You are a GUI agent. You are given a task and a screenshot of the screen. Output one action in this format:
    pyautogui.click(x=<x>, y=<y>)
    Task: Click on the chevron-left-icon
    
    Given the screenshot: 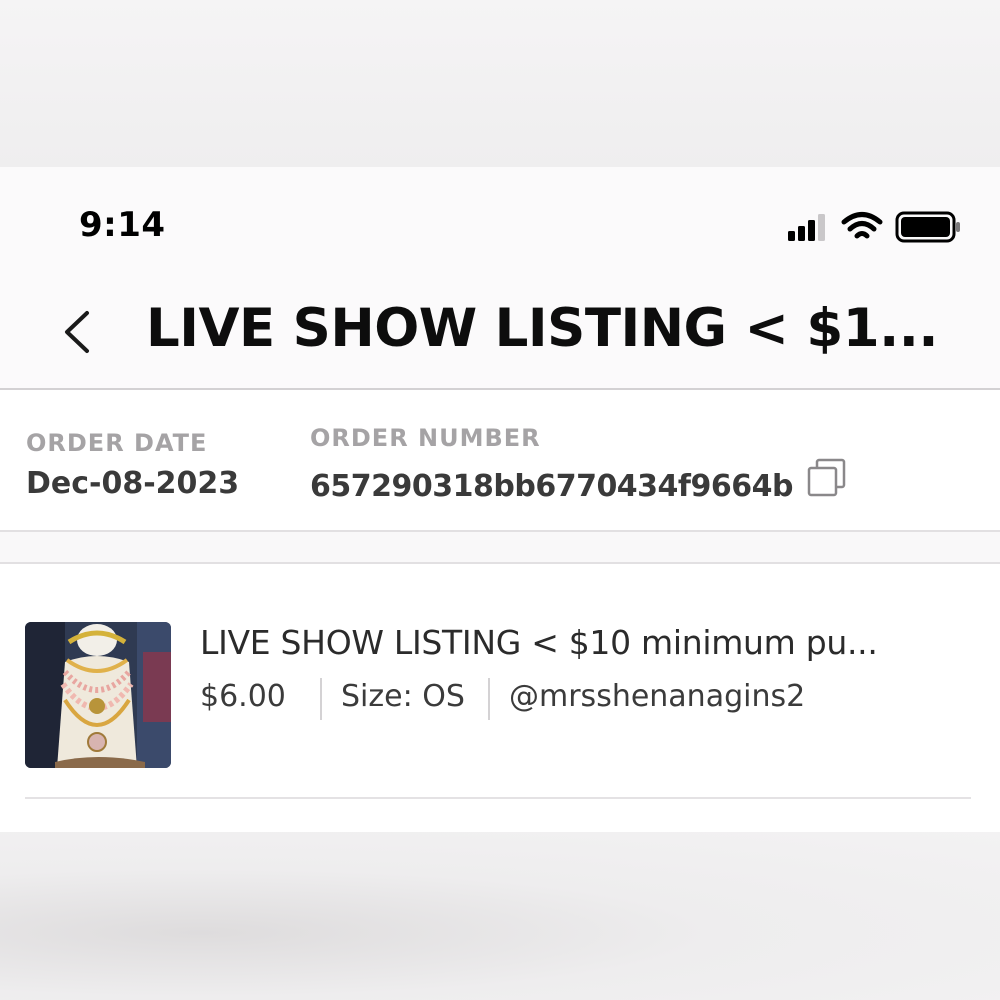 What is the action you would take?
    pyautogui.click(x=77, y=332)
    